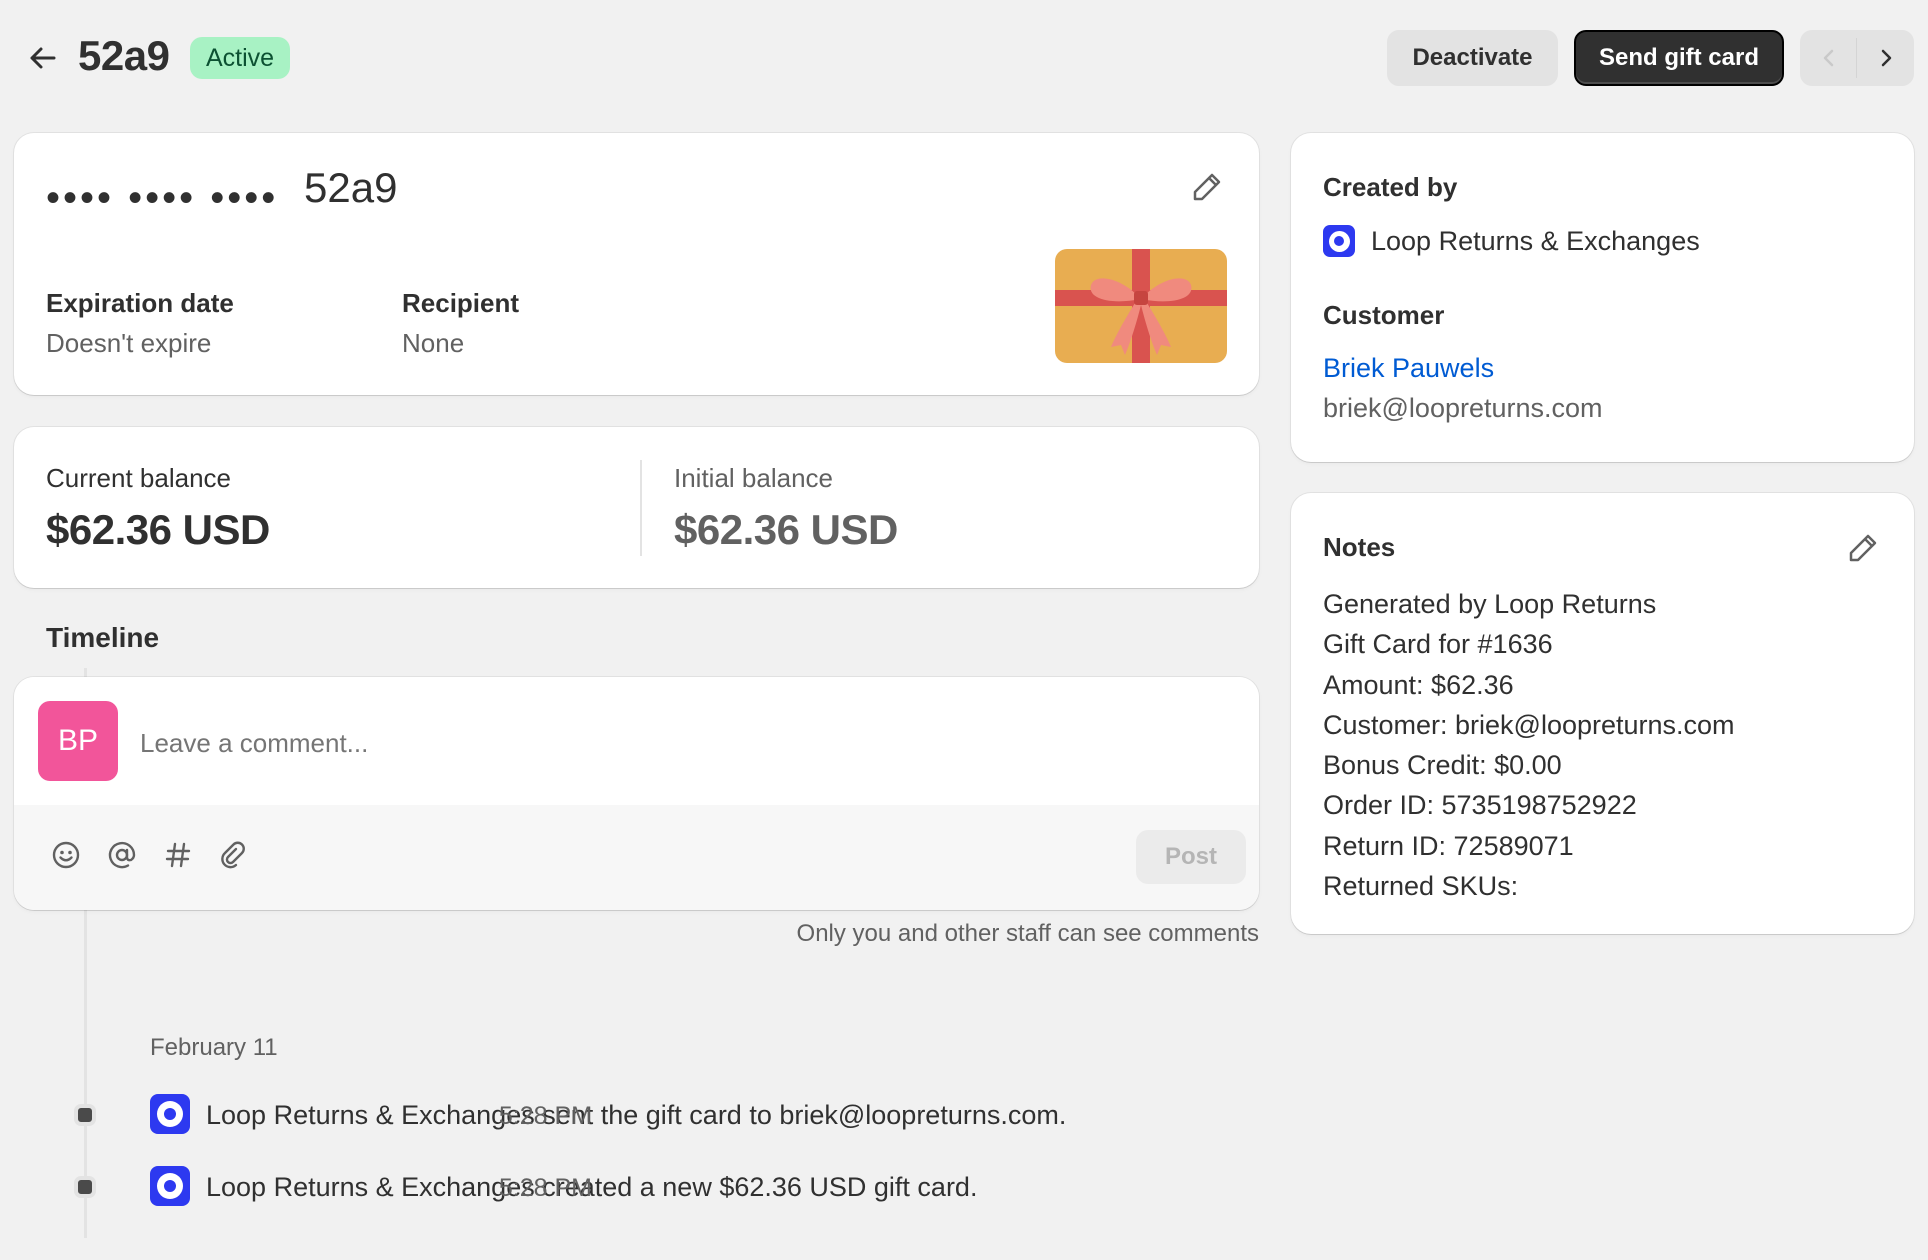 This screenshot has height=1260, width=1928. Describe the element at coordinates (138, 478) in the screenshot. I see `current-balance-label: Current balance` at that location.